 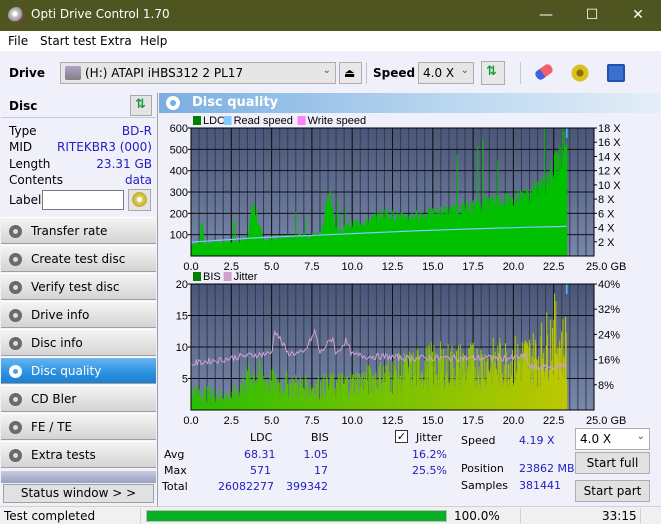 What do you see at coordinates (18, 41) in the screenshot?
I see `menu-file: File` at bounding box center [18, 41].